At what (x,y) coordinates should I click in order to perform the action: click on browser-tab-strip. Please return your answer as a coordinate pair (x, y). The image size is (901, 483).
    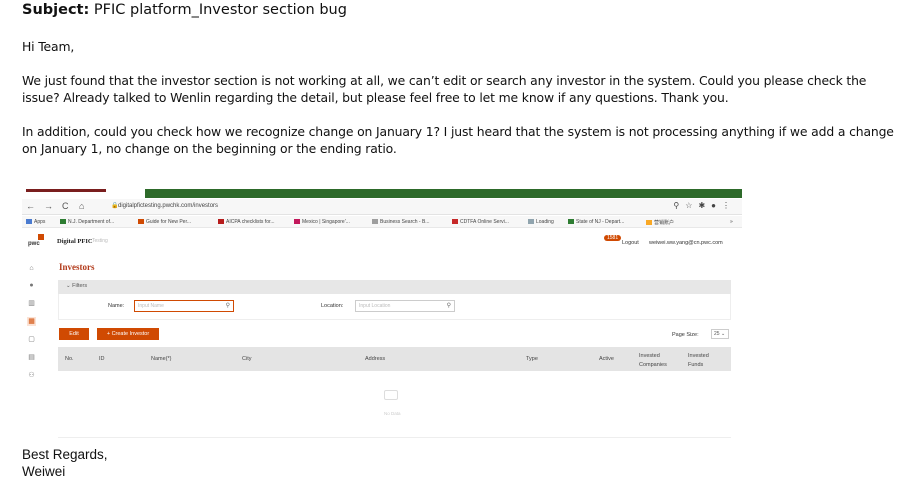
    Looking at the image, I should click on (382, 192).